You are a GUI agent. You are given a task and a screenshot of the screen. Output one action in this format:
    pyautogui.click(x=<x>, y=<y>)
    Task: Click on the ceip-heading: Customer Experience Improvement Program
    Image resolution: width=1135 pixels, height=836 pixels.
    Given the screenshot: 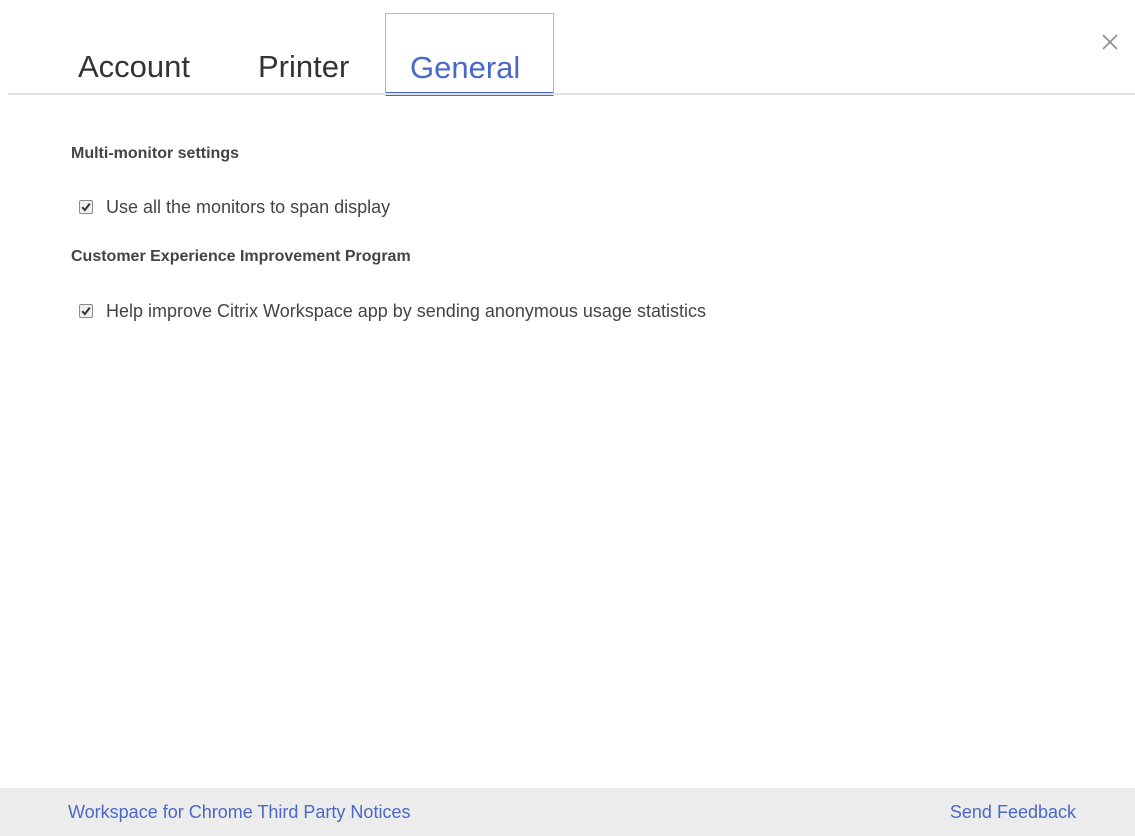 What is the action you would take?
    pyautogui.click(x=241, y=256)
    